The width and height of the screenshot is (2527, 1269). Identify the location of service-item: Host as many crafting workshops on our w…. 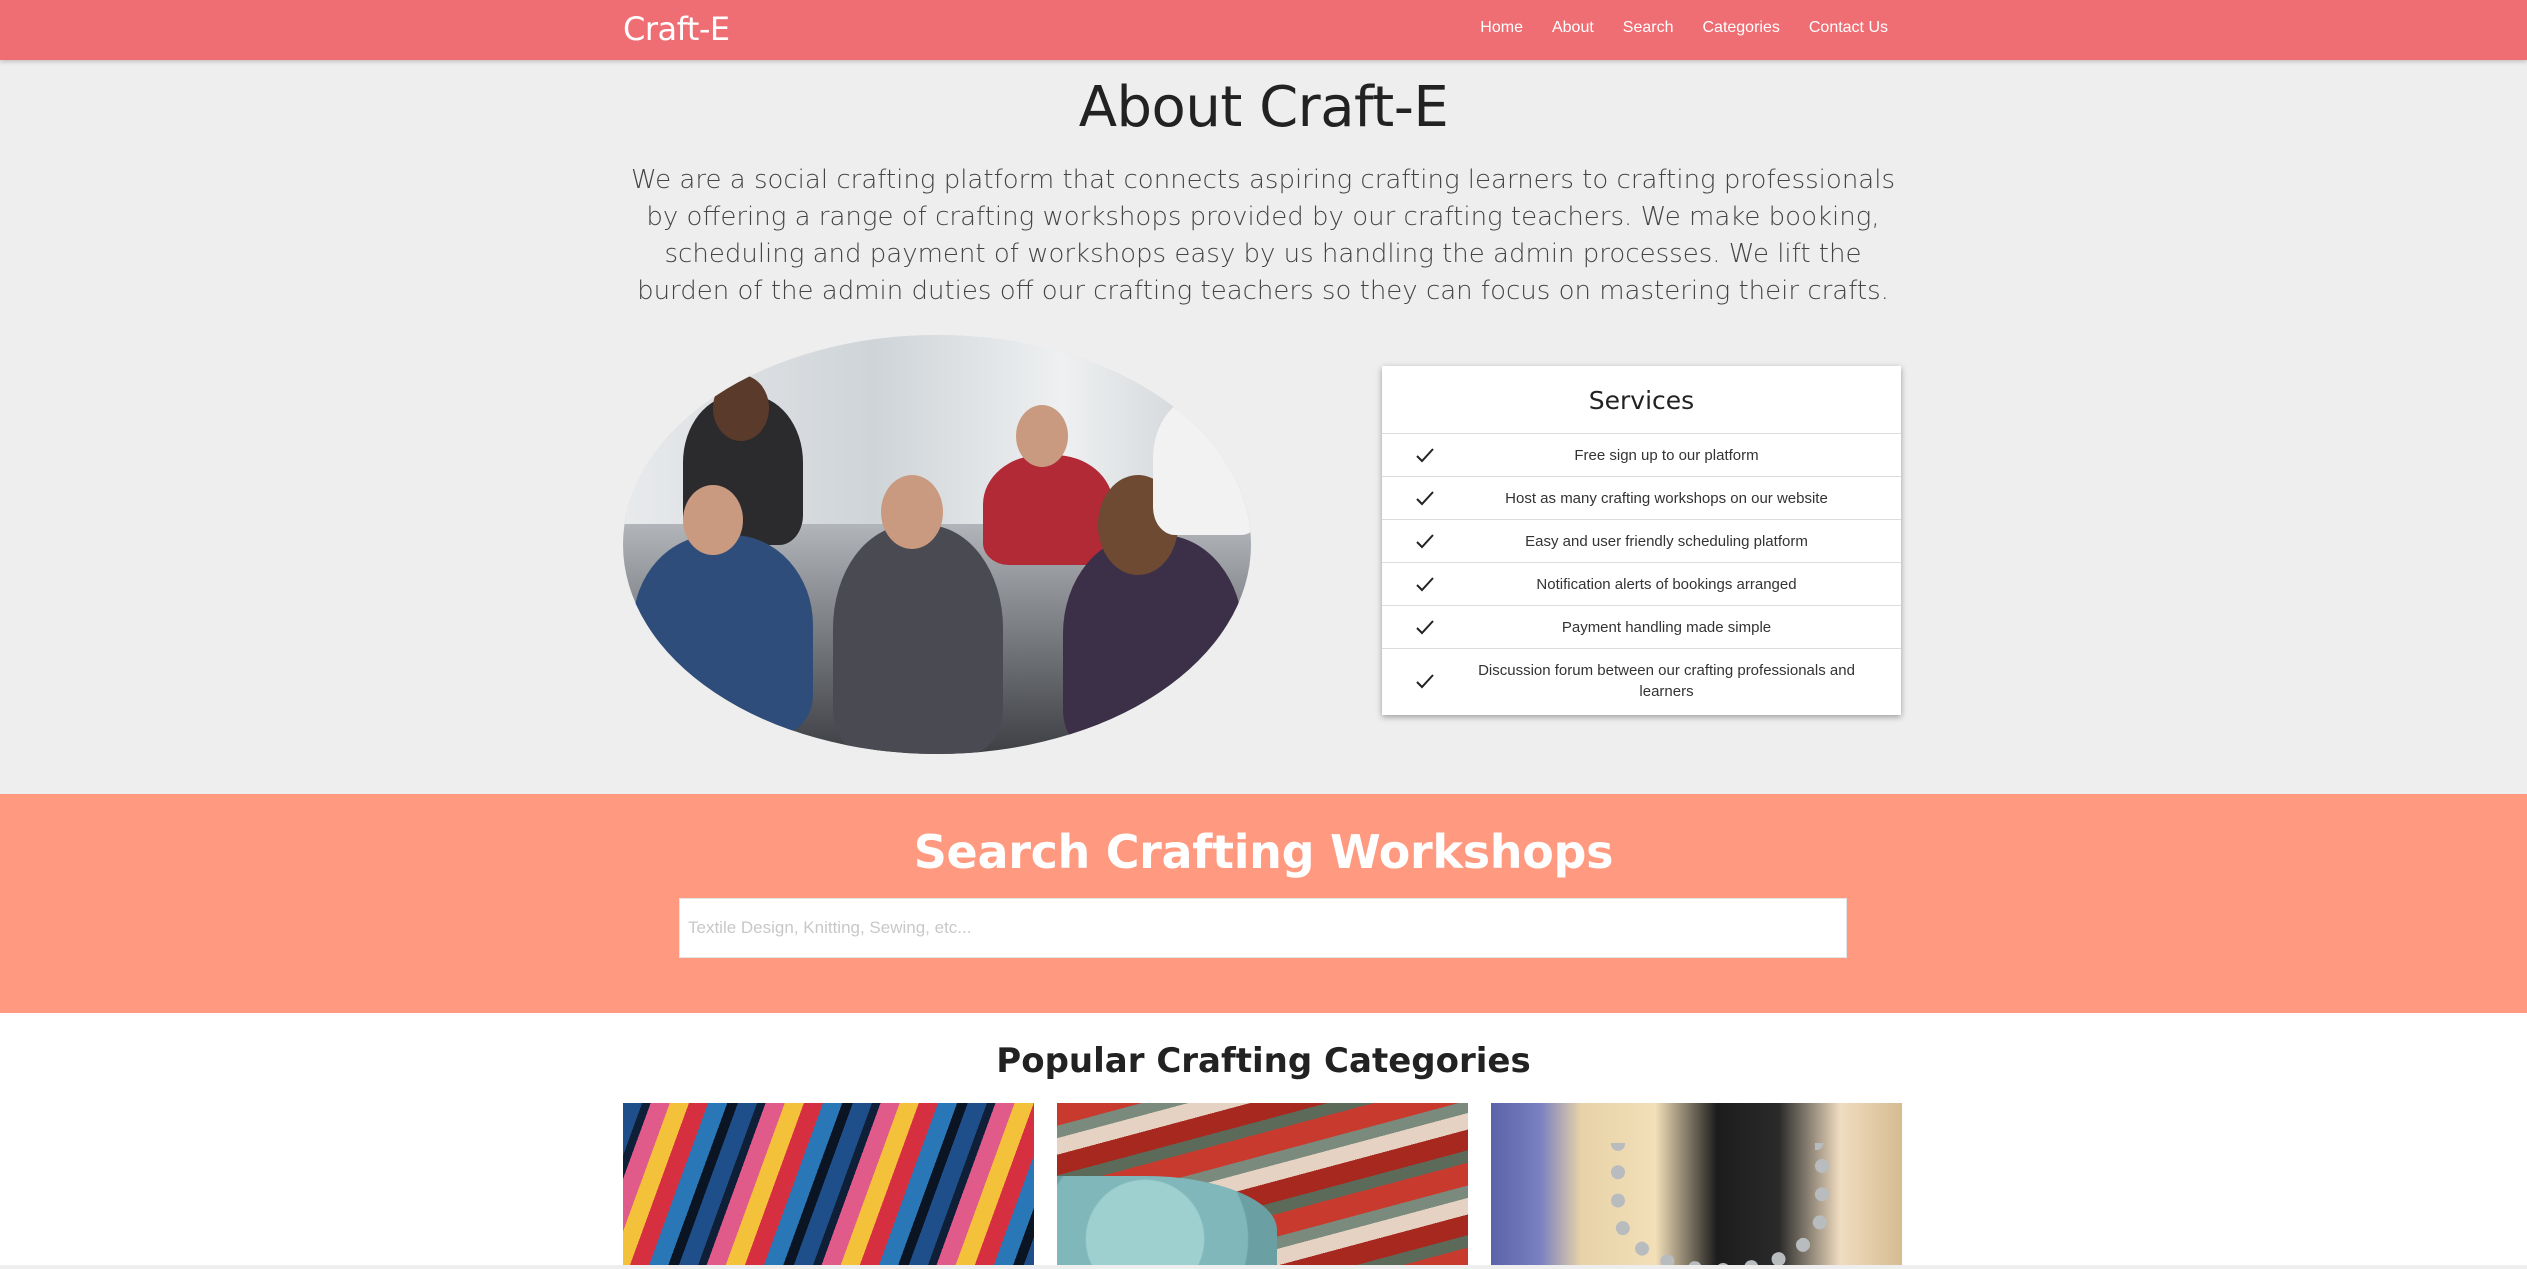
(1641, 498).